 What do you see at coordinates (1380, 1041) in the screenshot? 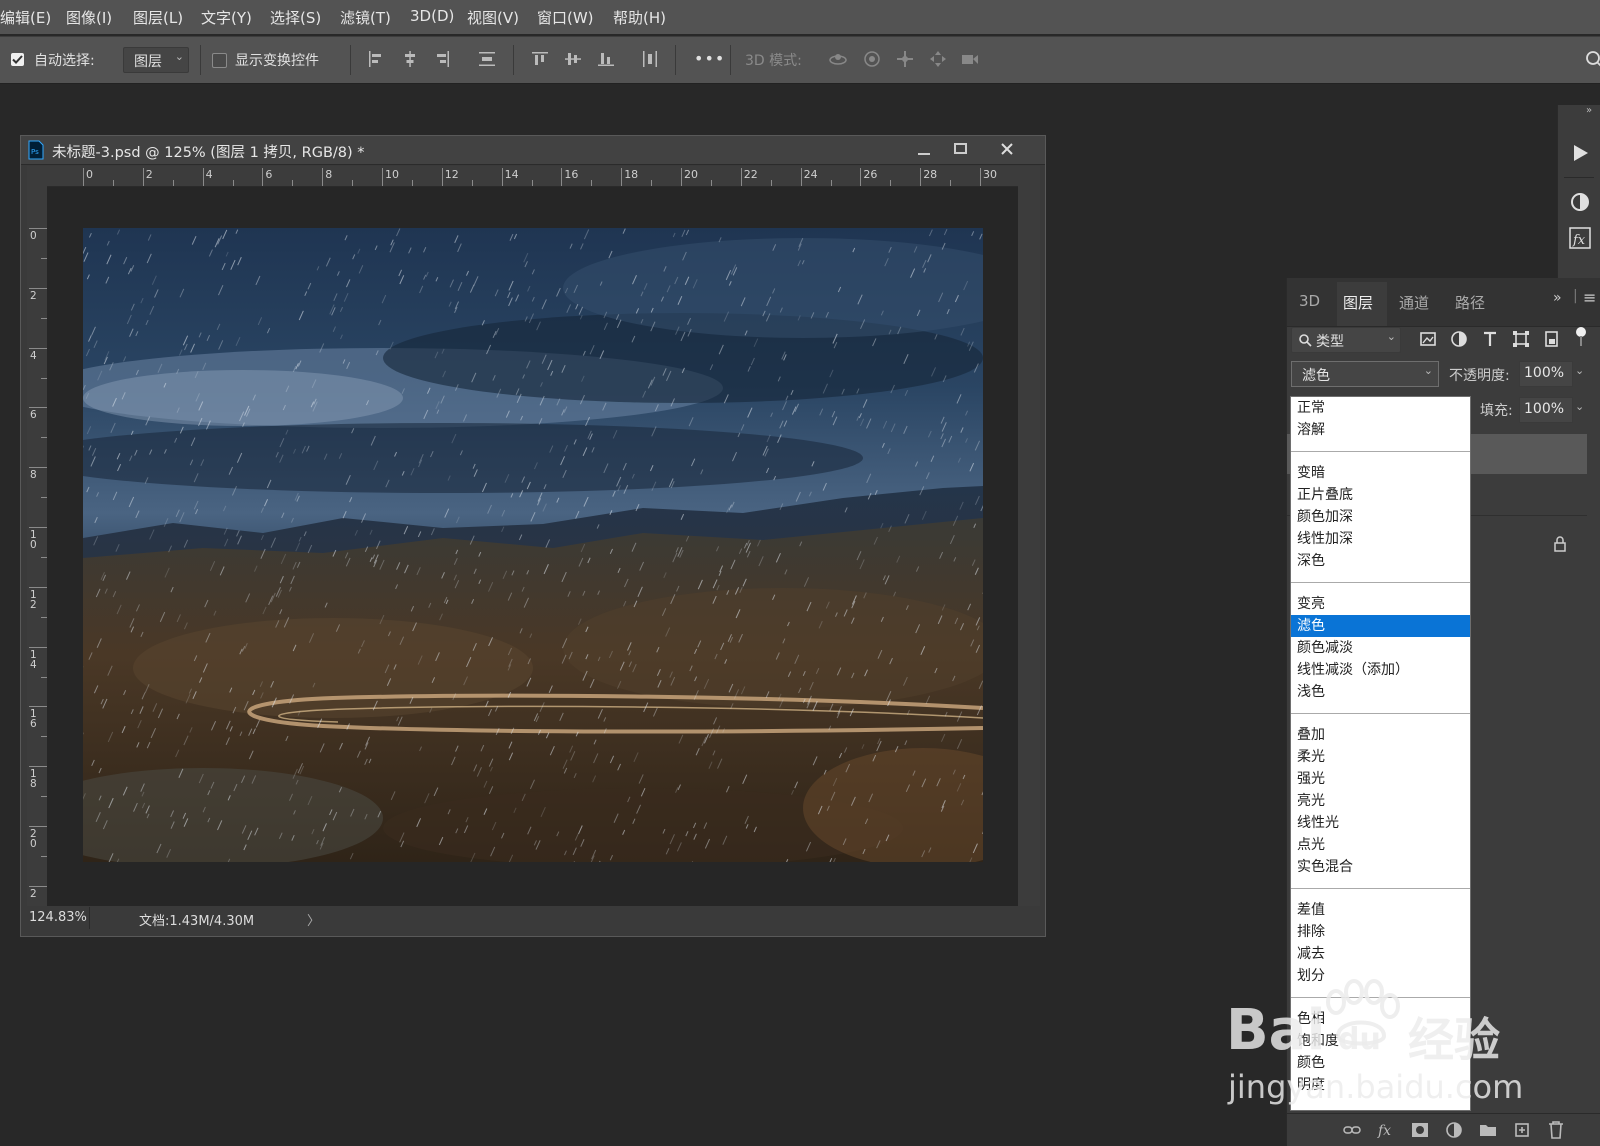
I see `blend-mode-option: 饱和度` at bounding box center [1380, 1041].